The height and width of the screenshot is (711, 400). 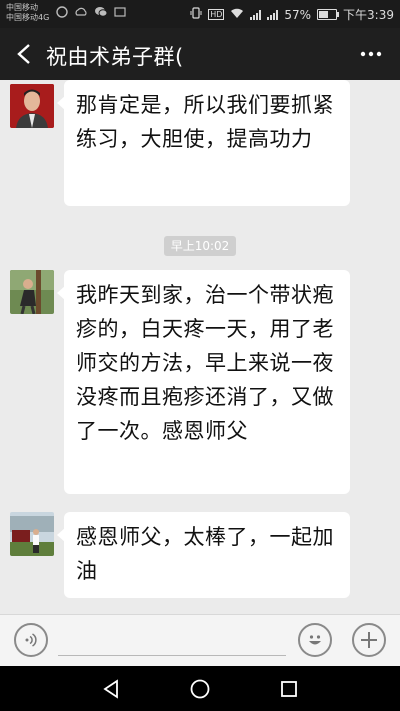 I want to click on avatar-man-standing-building, so click(x=32, y=534).